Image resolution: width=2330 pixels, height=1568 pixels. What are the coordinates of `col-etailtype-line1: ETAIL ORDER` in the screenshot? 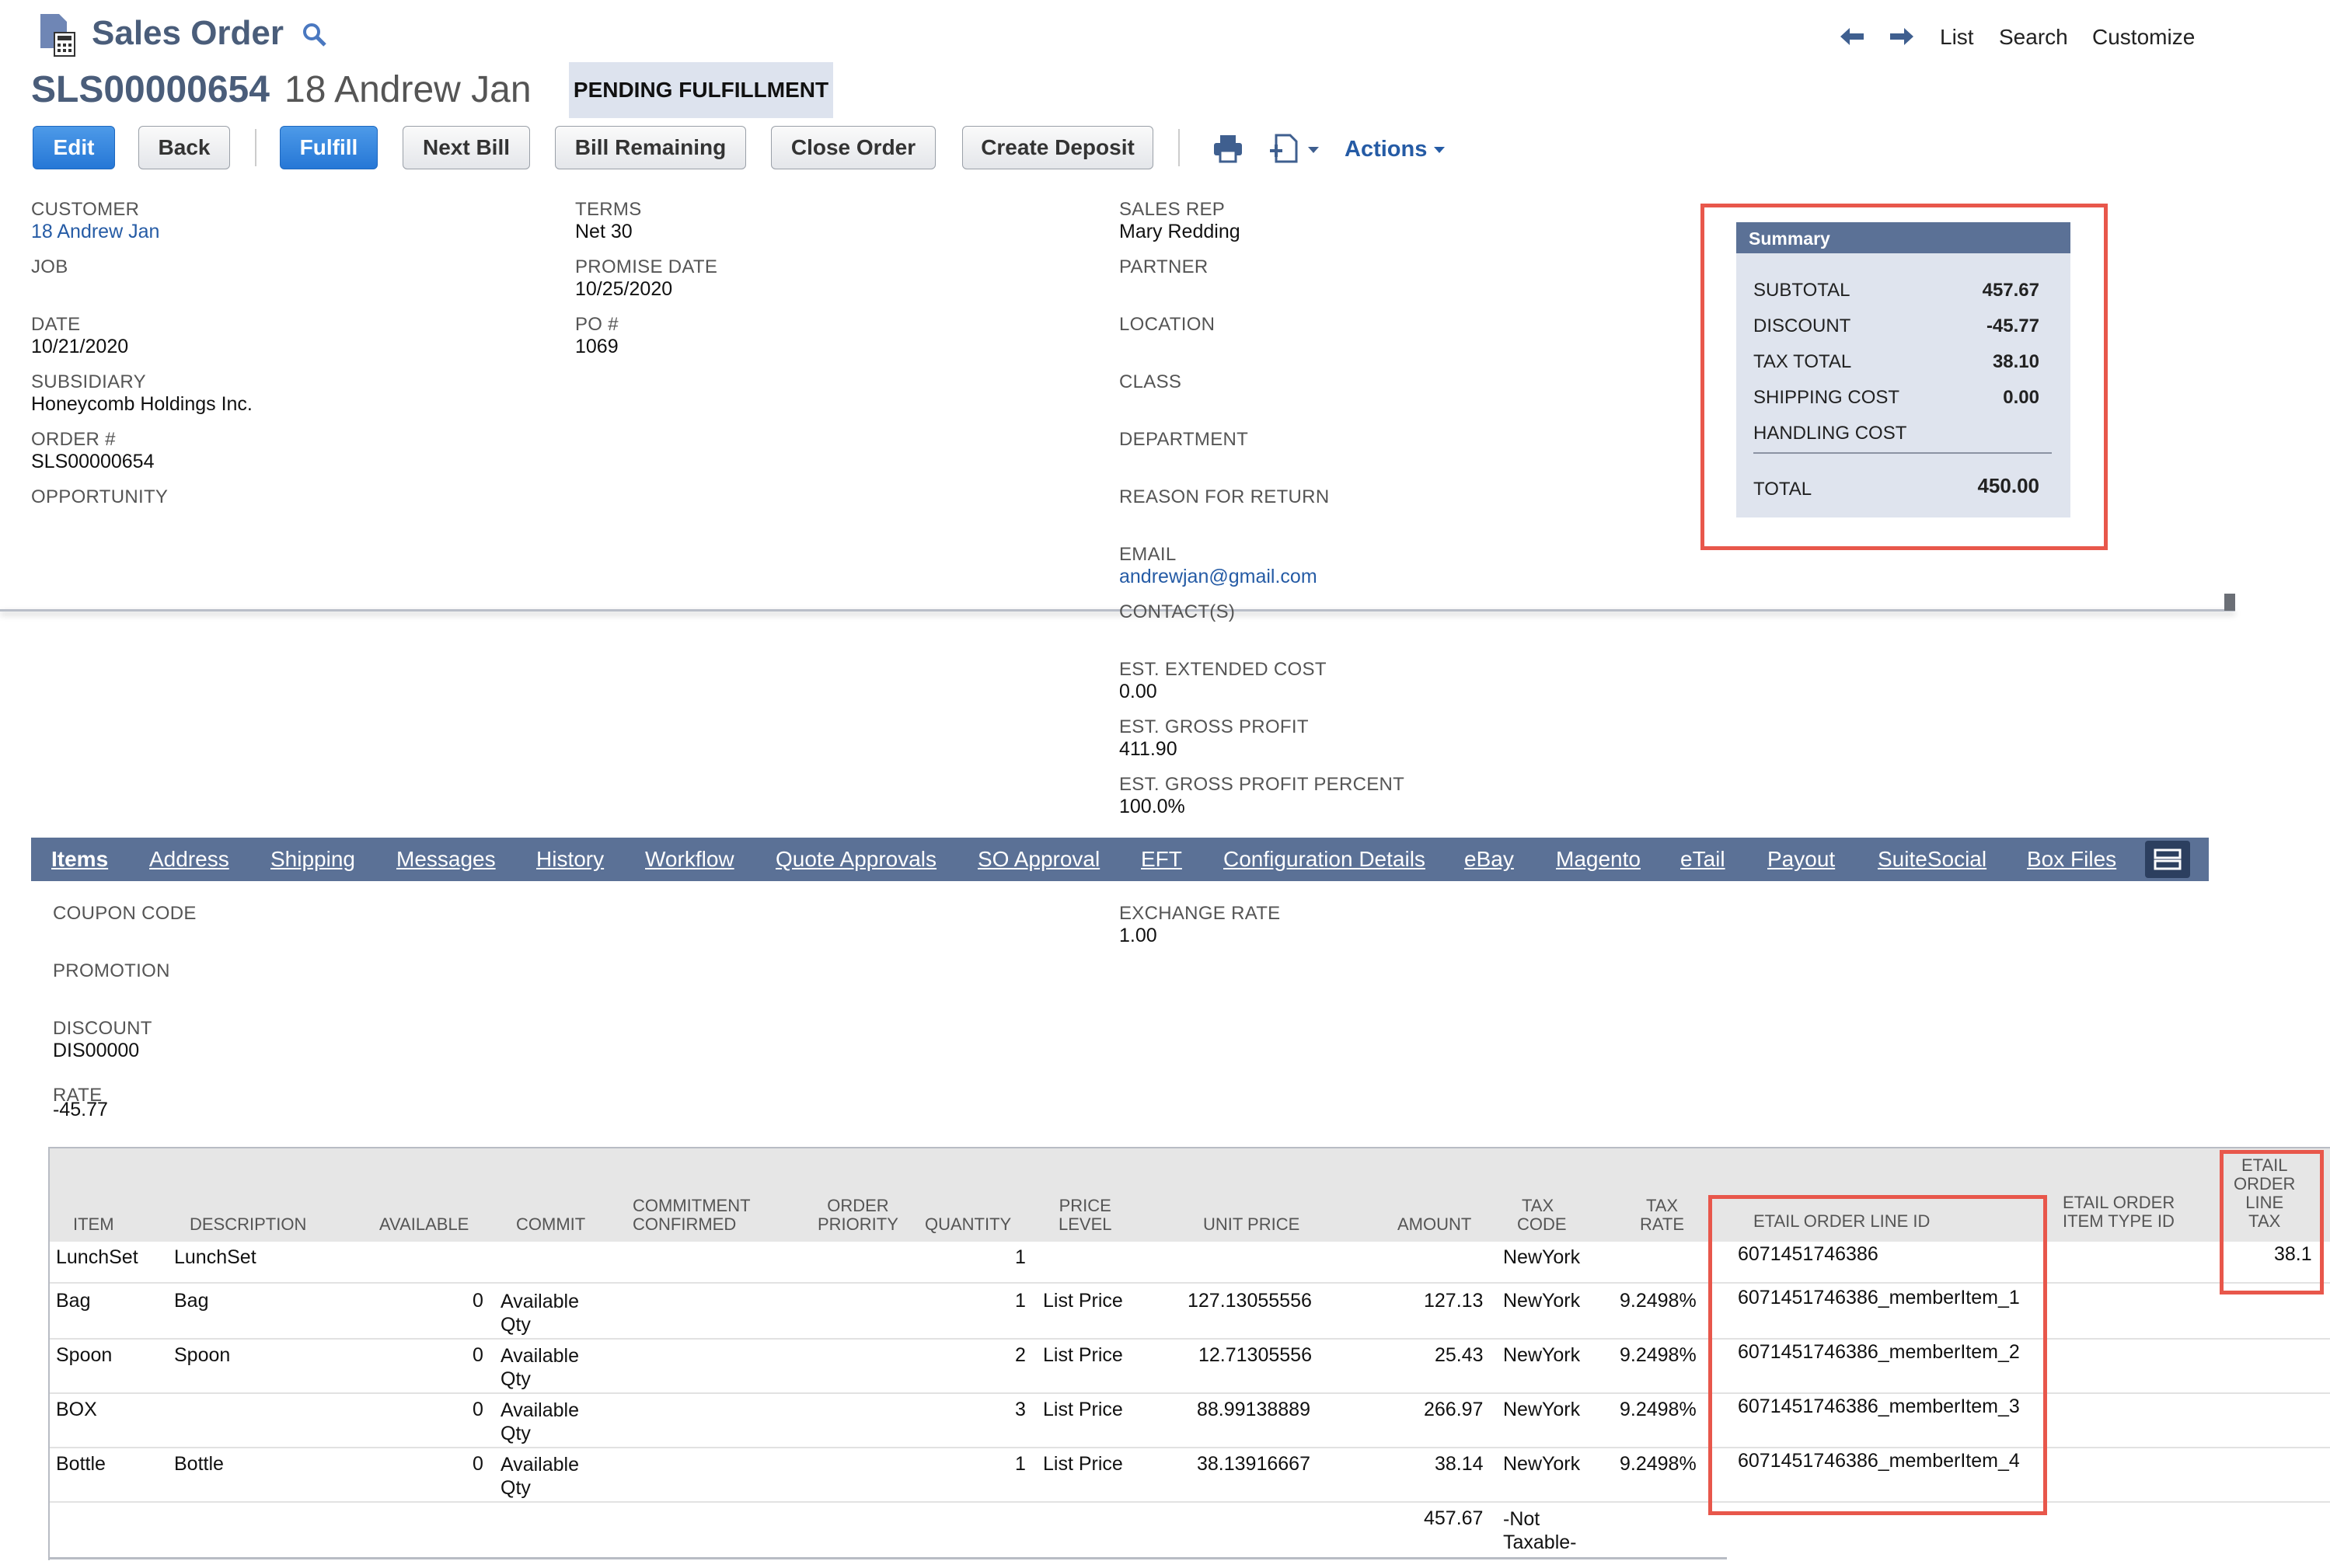 It's located at (2119, 1202).